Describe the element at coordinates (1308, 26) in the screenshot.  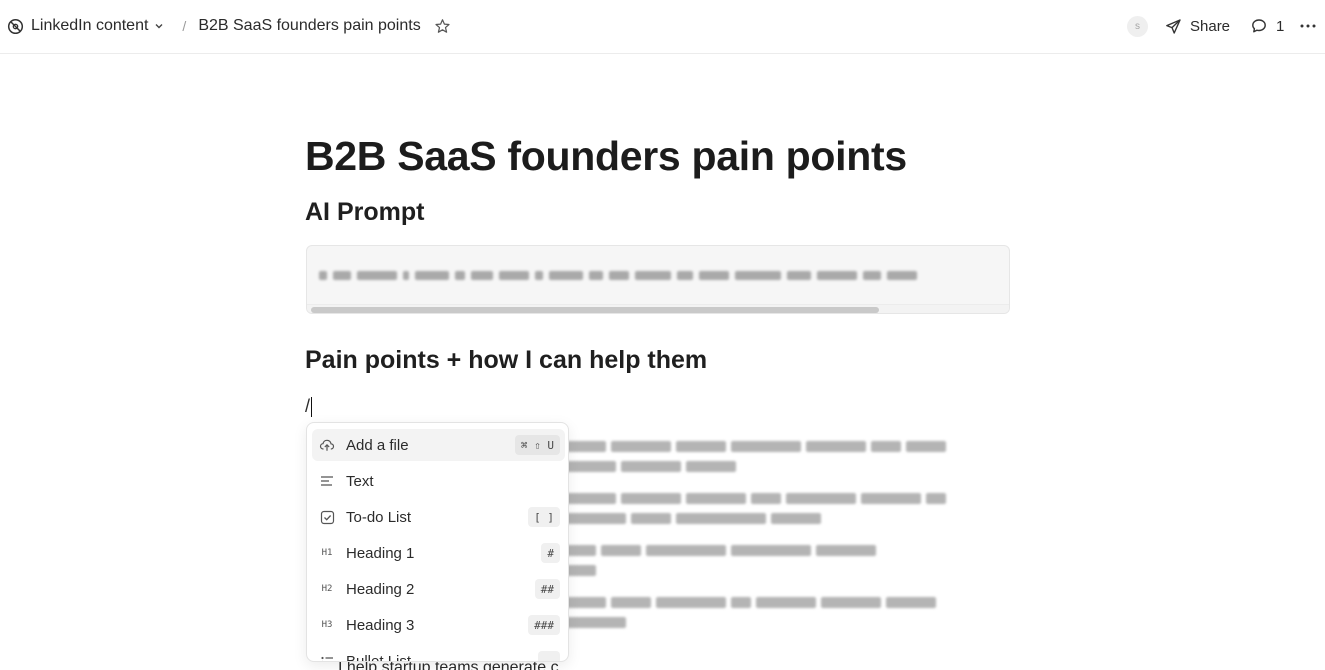
I see `more-options-icon` at that location.